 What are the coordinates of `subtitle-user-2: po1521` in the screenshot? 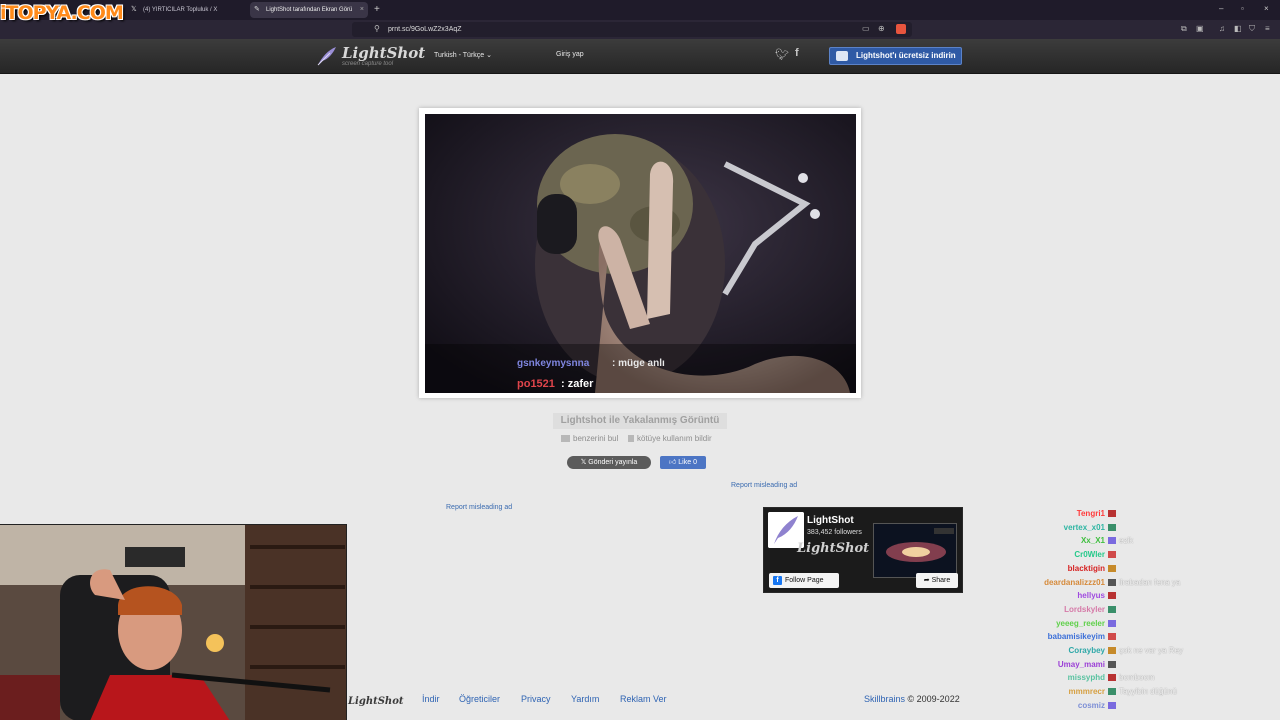 It's located at (536, 384).